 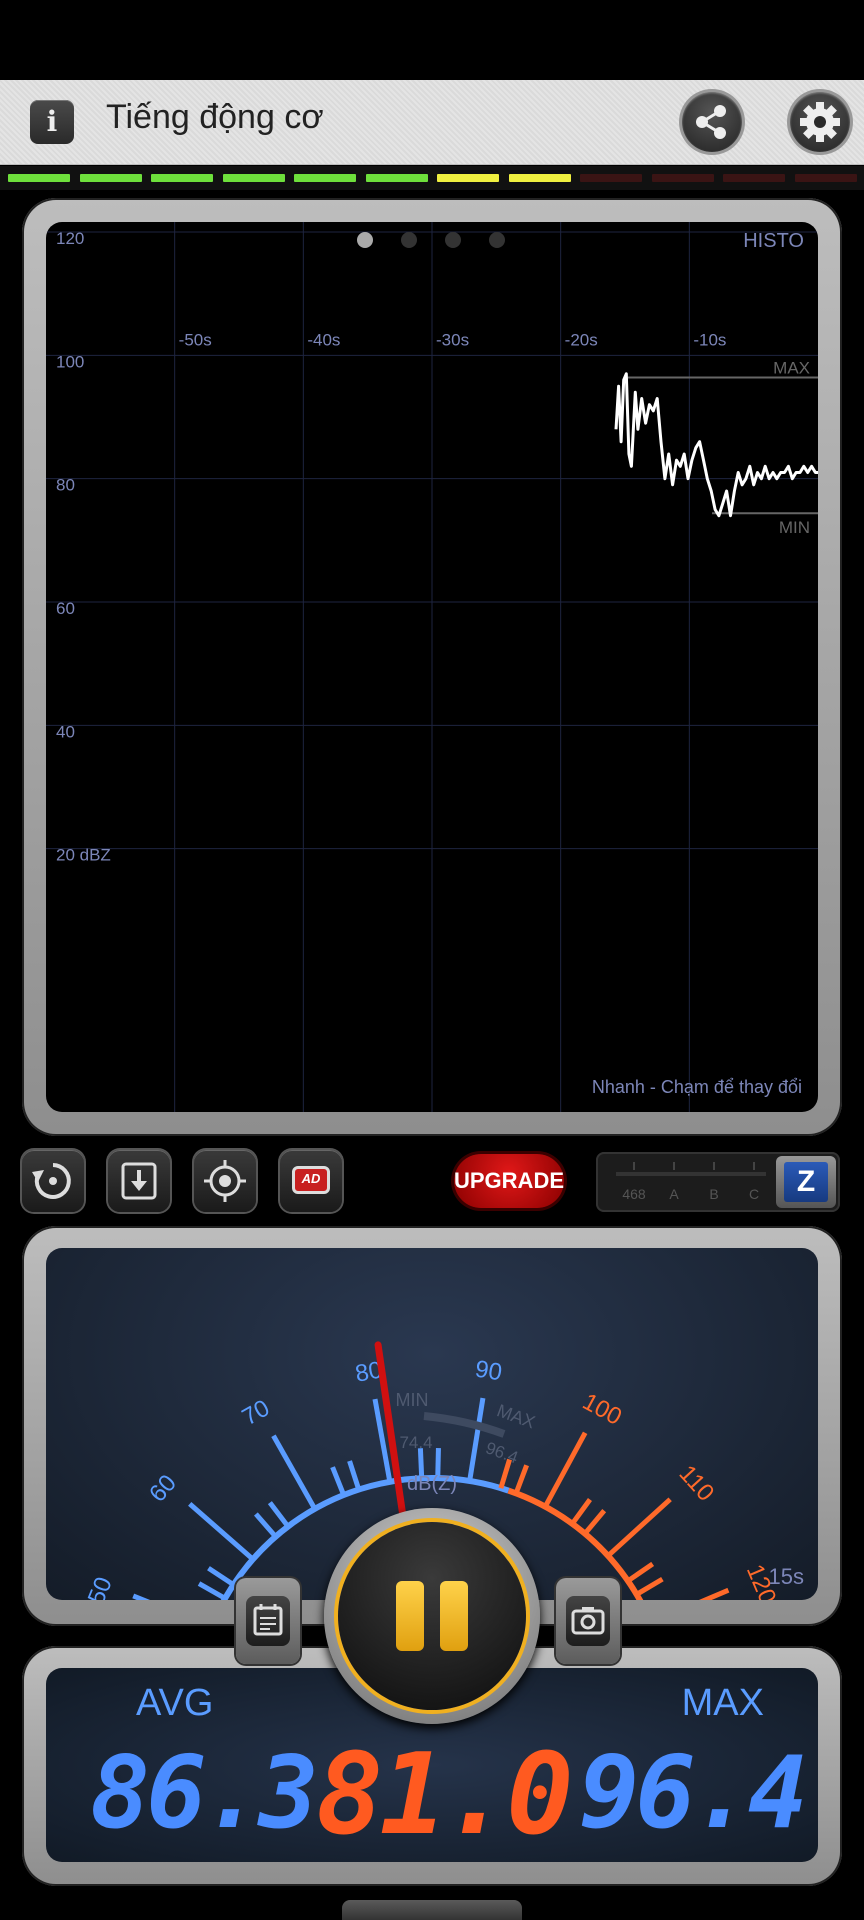 What do you see at coordinates (853, 666) in the screenshot?
I see `next-page-peek` at bounding box center [853, 666].